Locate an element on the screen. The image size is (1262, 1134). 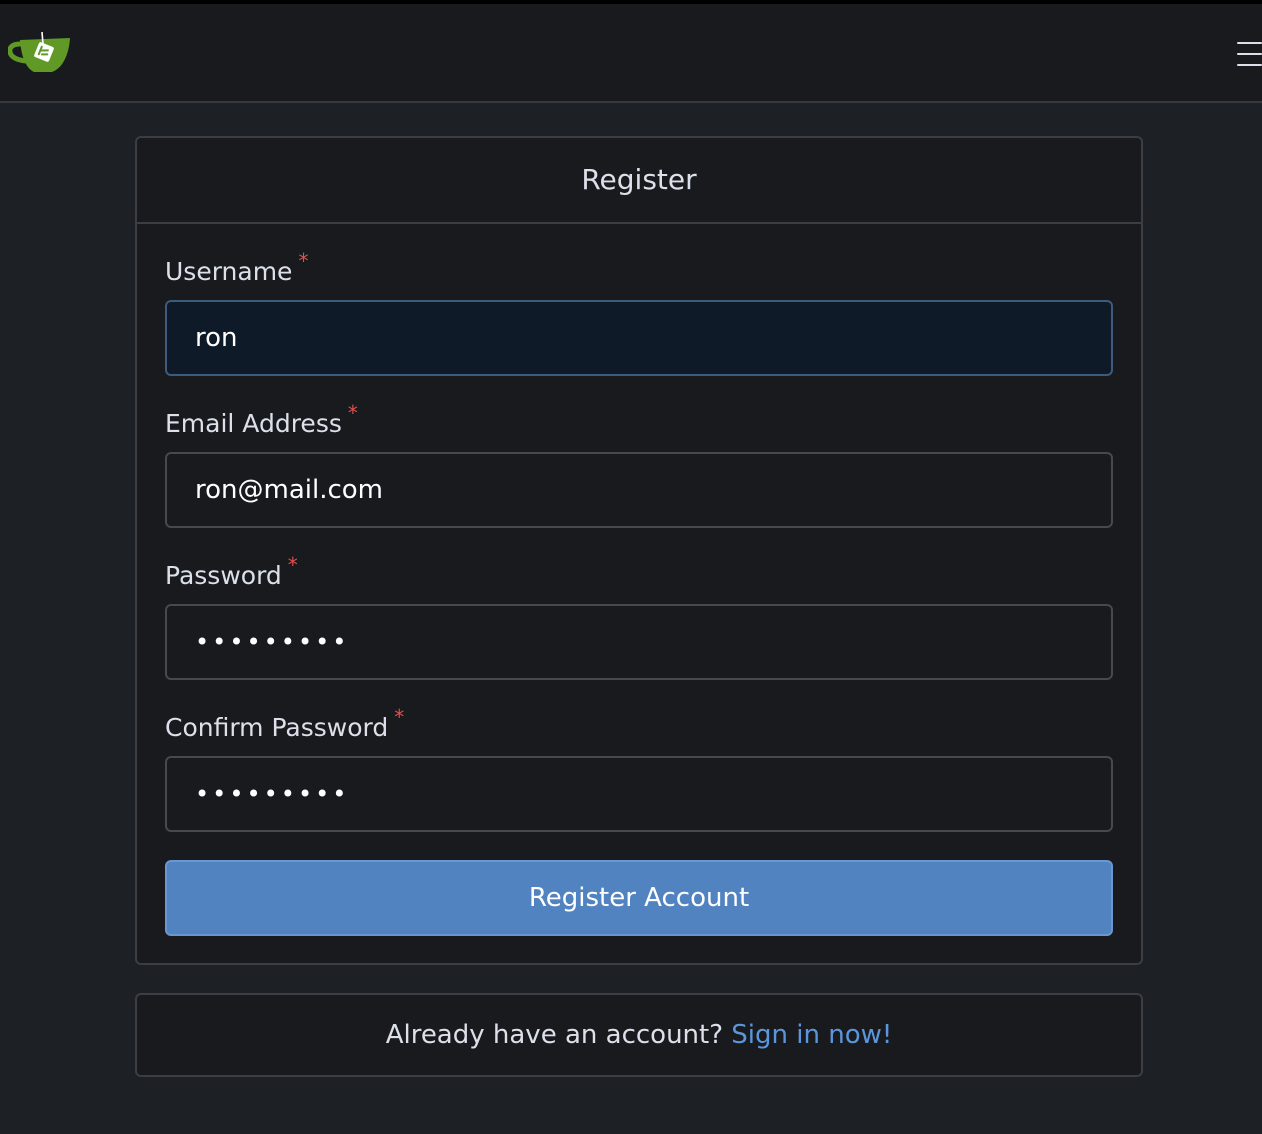
username-label-text: Username is located at coordinates (229, 271).